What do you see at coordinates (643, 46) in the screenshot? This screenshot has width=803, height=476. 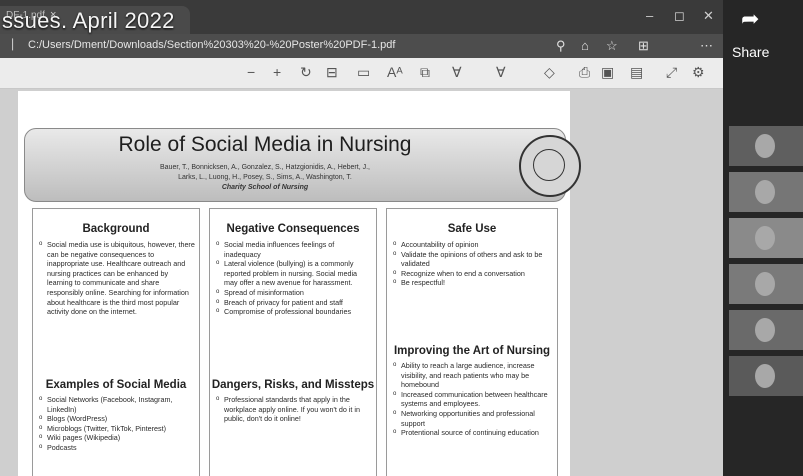 I see `collections-icon: ⊞` at bounding box center [643, 46].